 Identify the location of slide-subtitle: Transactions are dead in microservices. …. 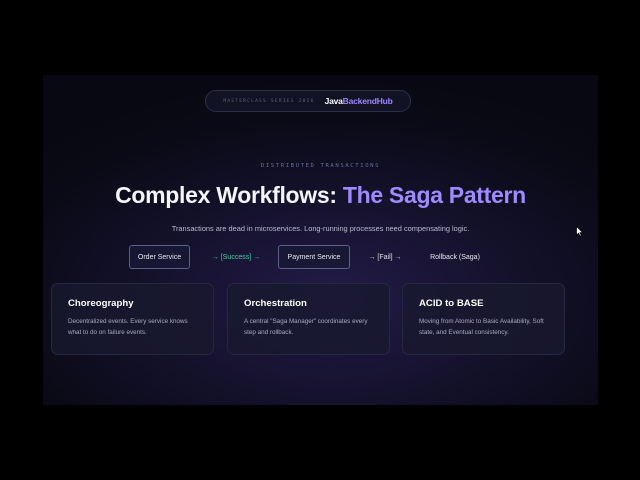
(320, 228).